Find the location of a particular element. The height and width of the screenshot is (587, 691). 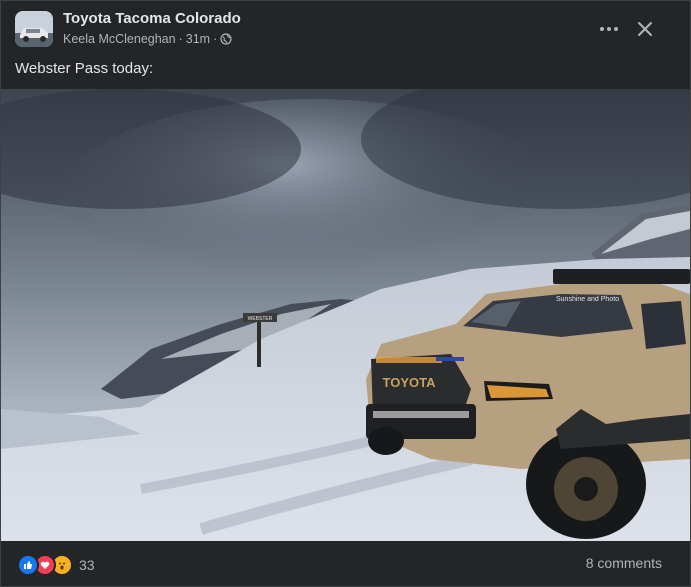

comments-count-link: 8 comments is located at coordinates (624, 563).